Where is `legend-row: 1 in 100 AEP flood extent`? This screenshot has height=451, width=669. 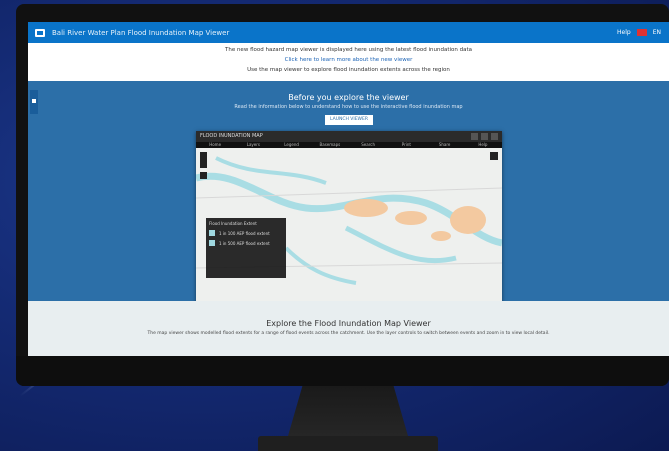 legend-row: 1 in 100 AEP flood extent is located at coordinates (246, 233).